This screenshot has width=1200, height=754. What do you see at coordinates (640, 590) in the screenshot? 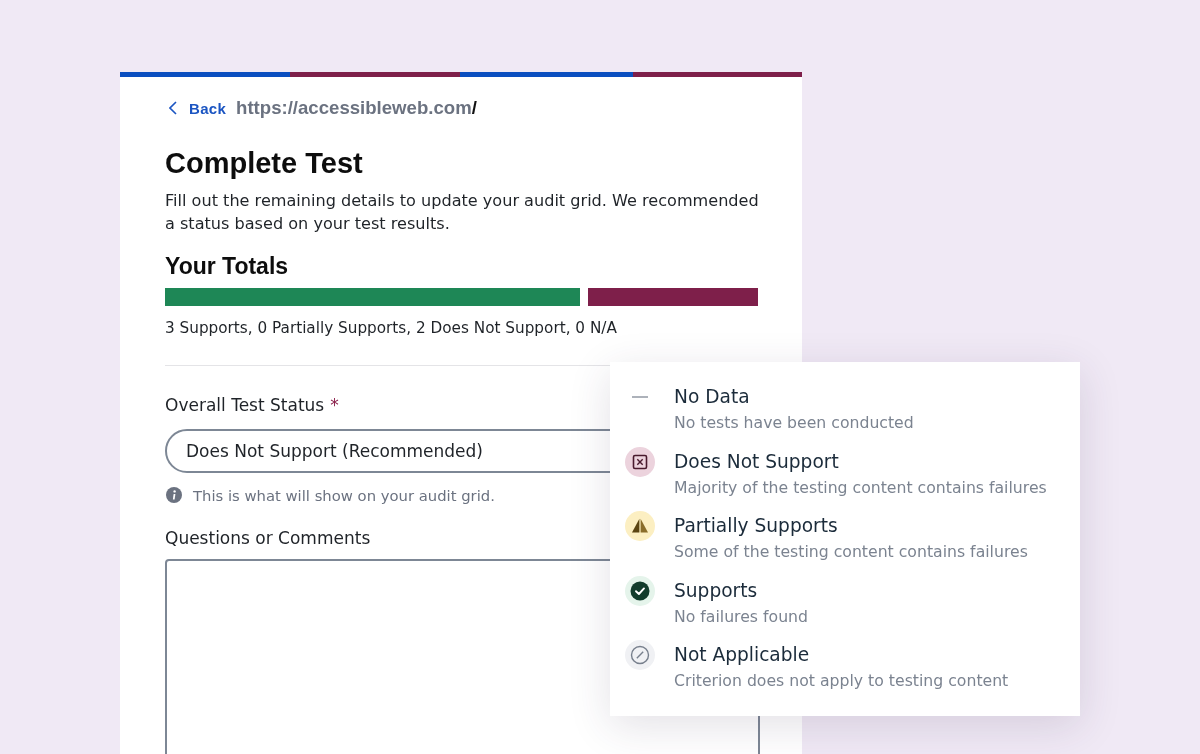
I see `check-circle-icon` at bounding box center [640, 590].